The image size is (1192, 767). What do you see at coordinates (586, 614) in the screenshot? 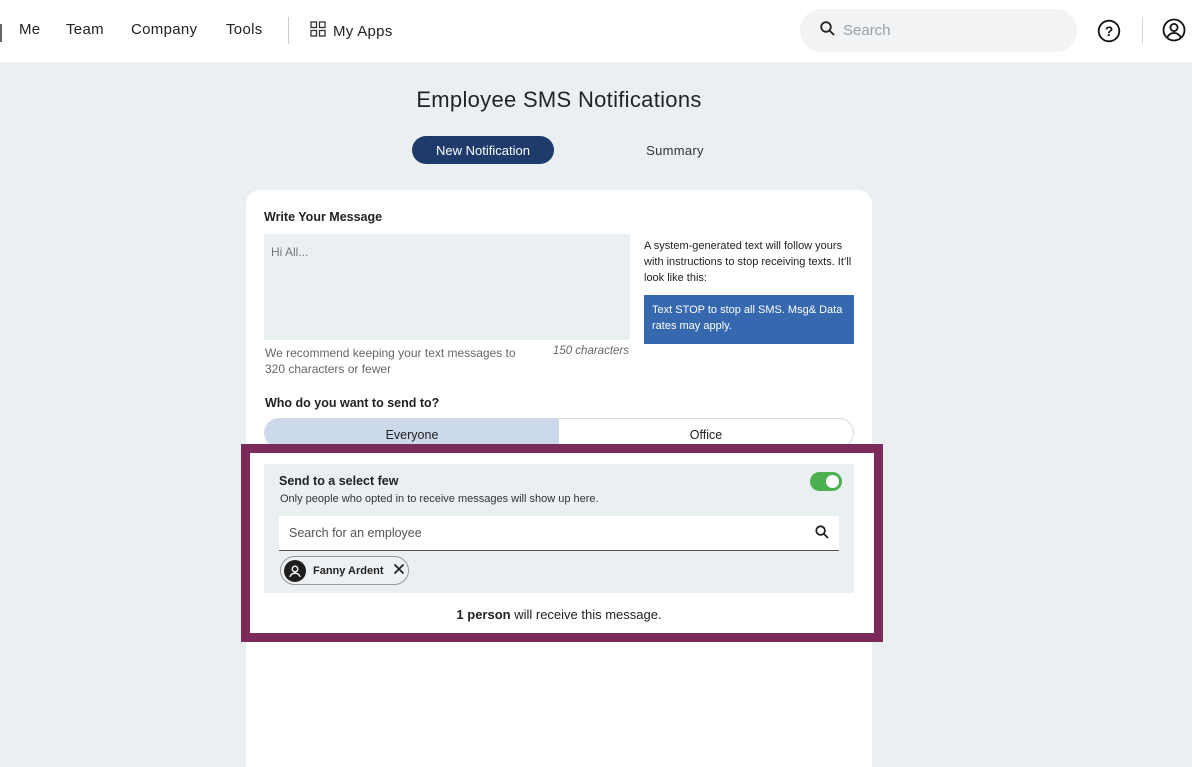
I see `recipient-summary-text: will receive this message.` at bounding box center [586, 614].